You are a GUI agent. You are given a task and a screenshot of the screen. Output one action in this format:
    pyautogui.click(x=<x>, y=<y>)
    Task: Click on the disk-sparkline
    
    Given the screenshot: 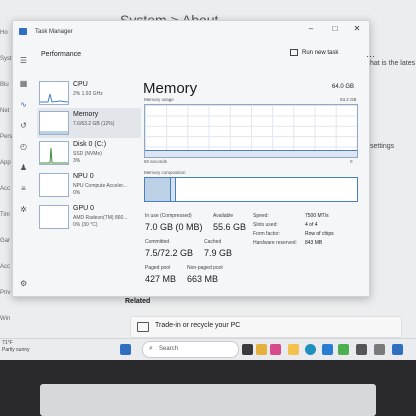 What is the action you would take?
    pyautogui.click(x=54, y=155)
    